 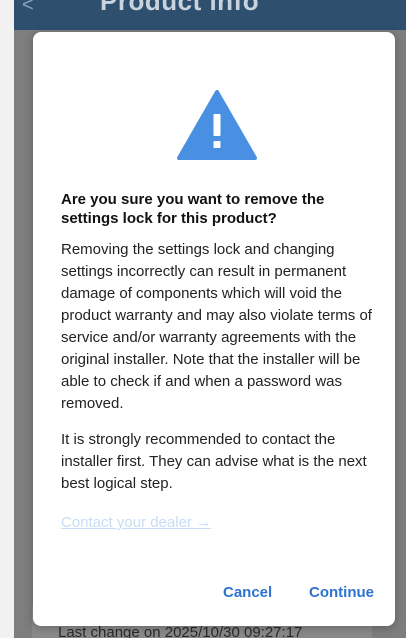 What do you see at coordinates (136, 522) in the screenshot?
I see `contact-dealer-link: Contact your dealer →` at bounding box center [136, 522].